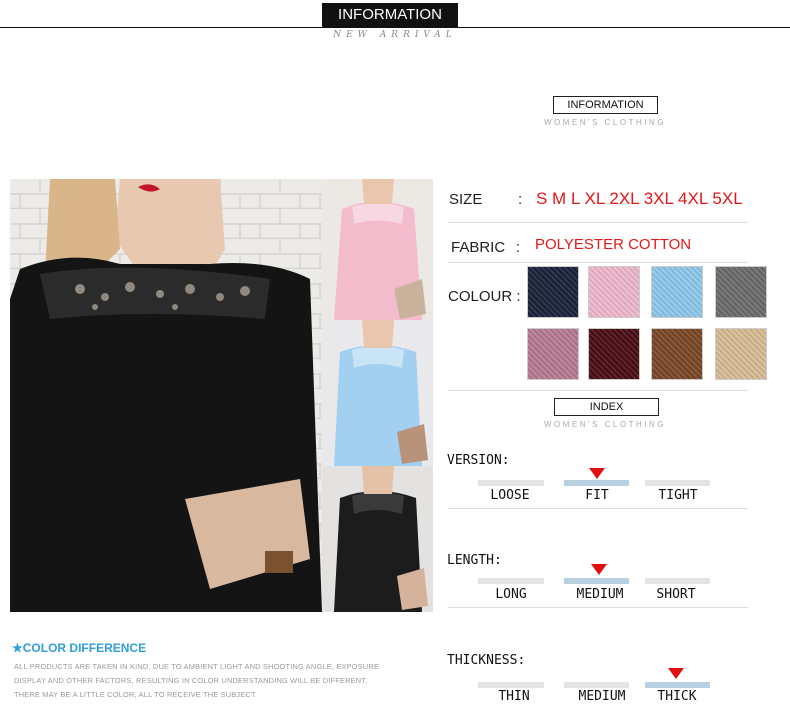 The image size is (790, 728). I want to click on thickness-marker-icon, so click(676, 673).